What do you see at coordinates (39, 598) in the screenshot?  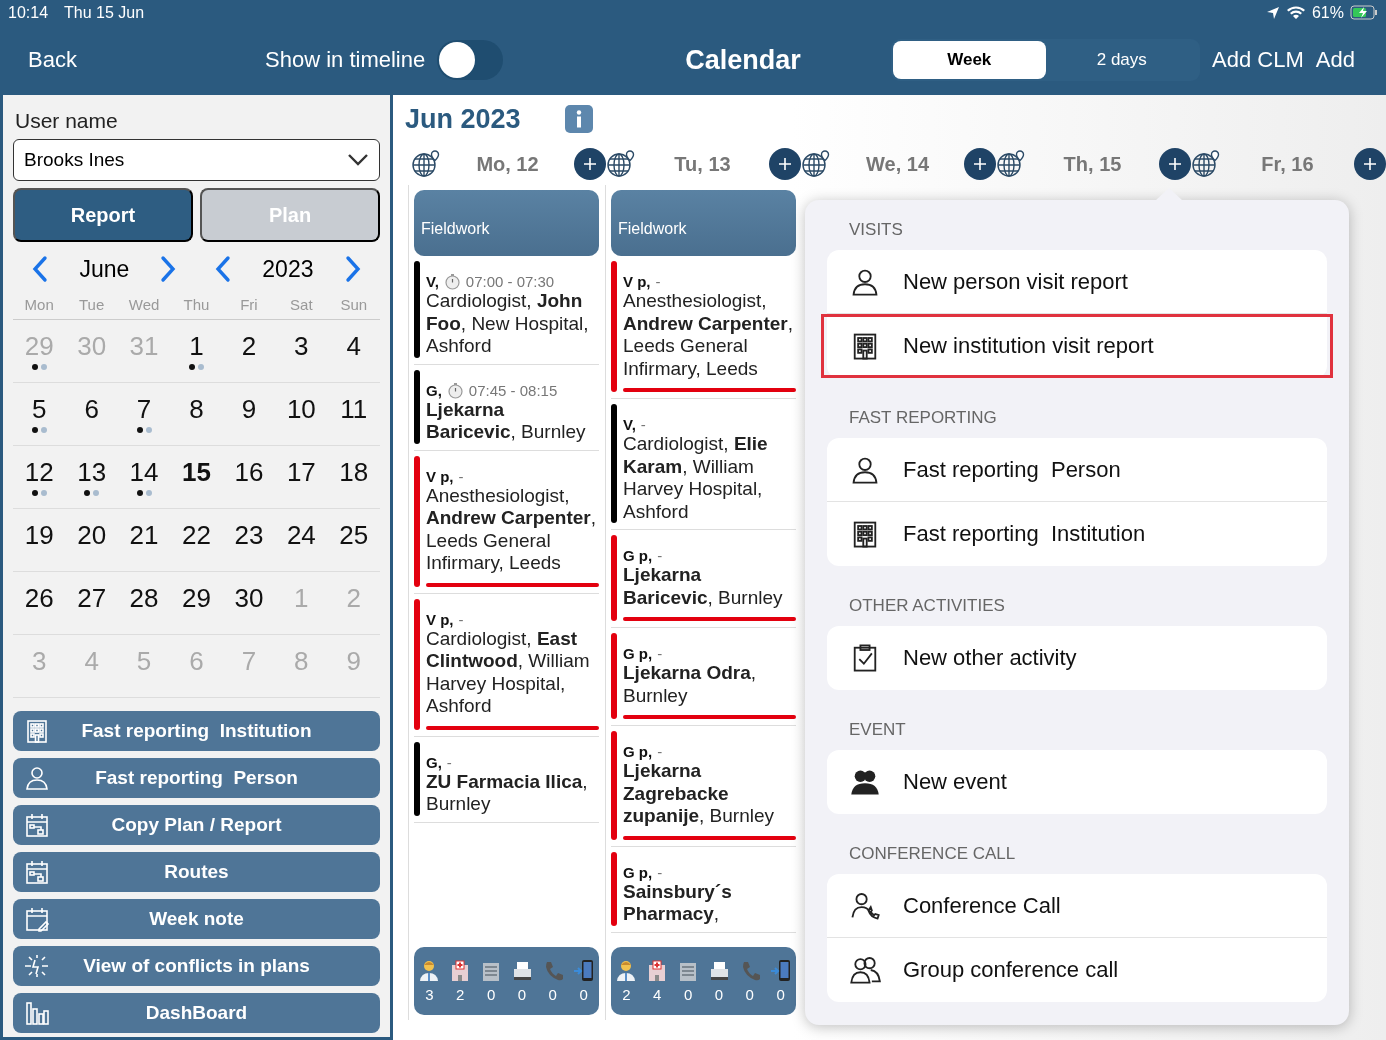 I see `calendar-day: 26` at bounding box center [39, 598].